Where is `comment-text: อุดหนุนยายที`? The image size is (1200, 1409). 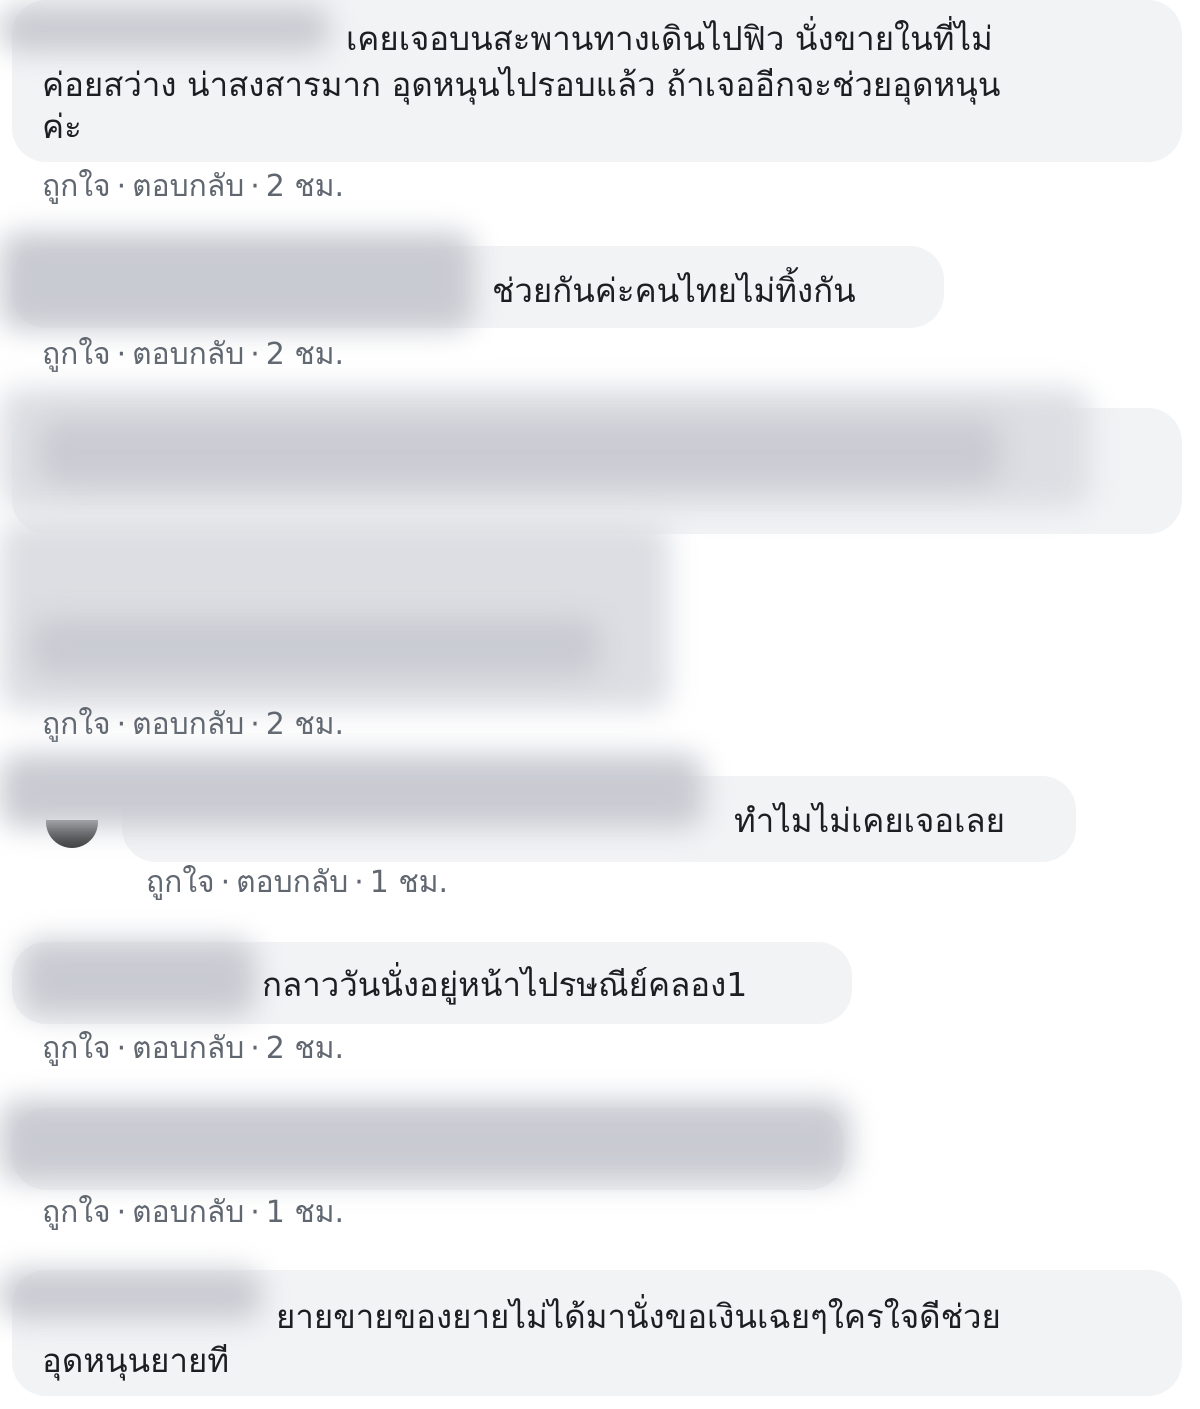 comment-text: อุดหนุนยายที is located at coordinates (136, 1360).